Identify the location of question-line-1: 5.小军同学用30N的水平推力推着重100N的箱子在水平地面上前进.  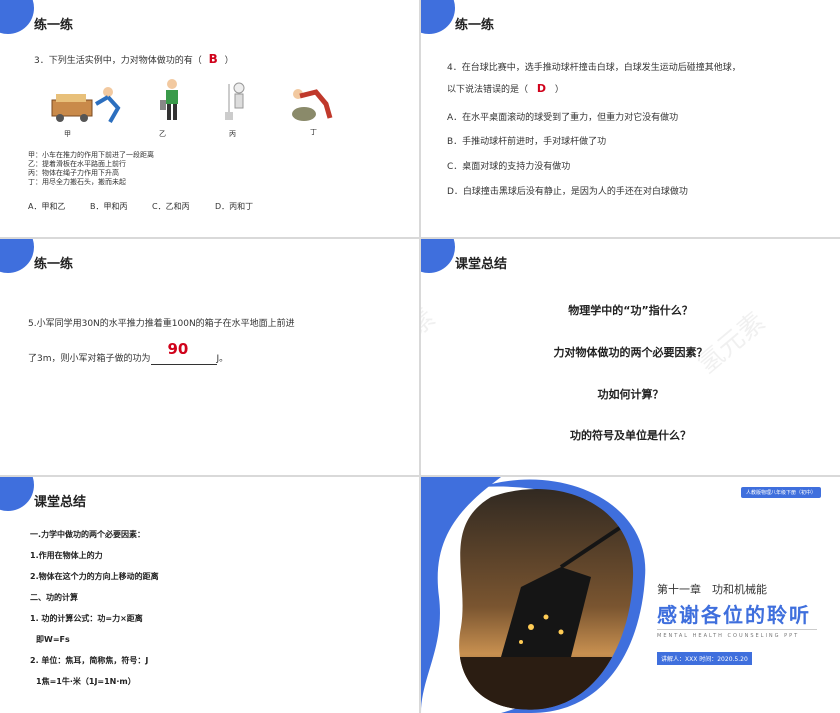
(161, 324).